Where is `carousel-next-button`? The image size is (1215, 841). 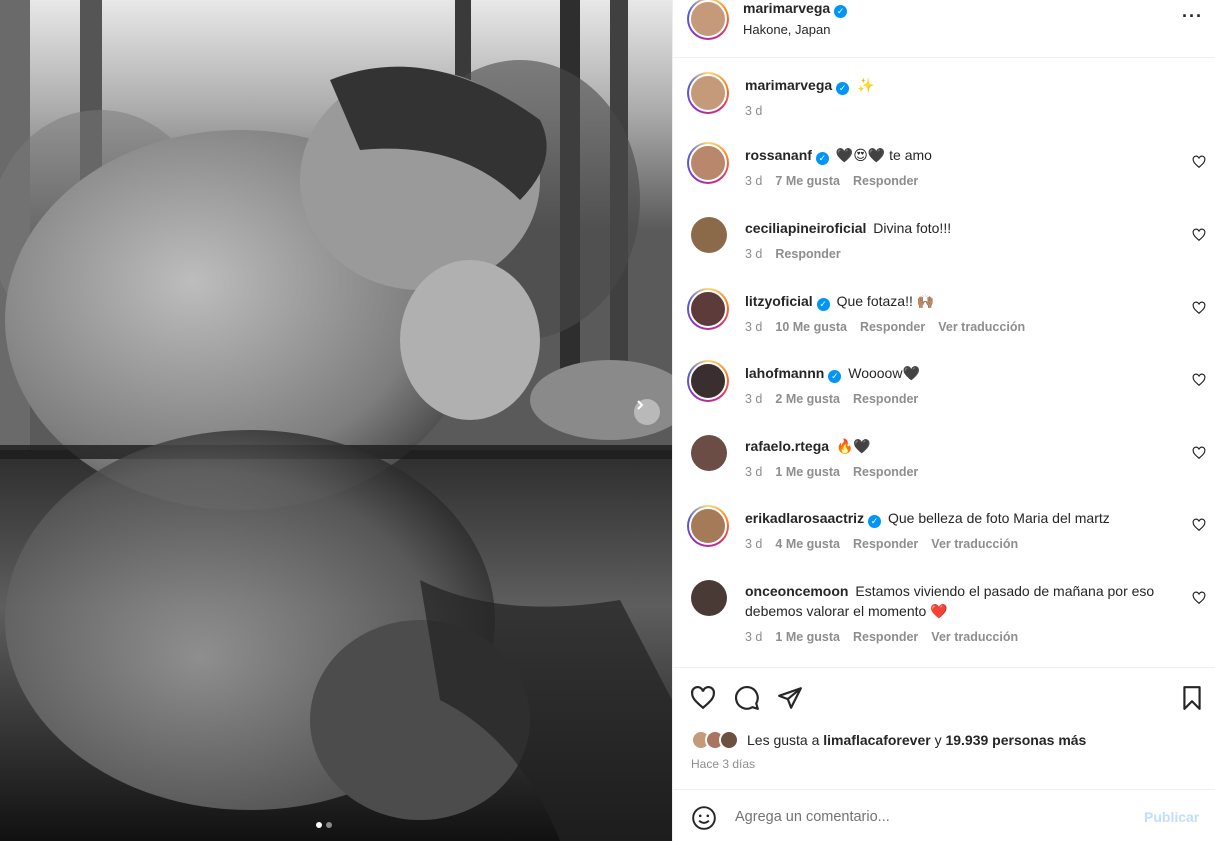
carousel-next-button is located at coordinates (647, 412).